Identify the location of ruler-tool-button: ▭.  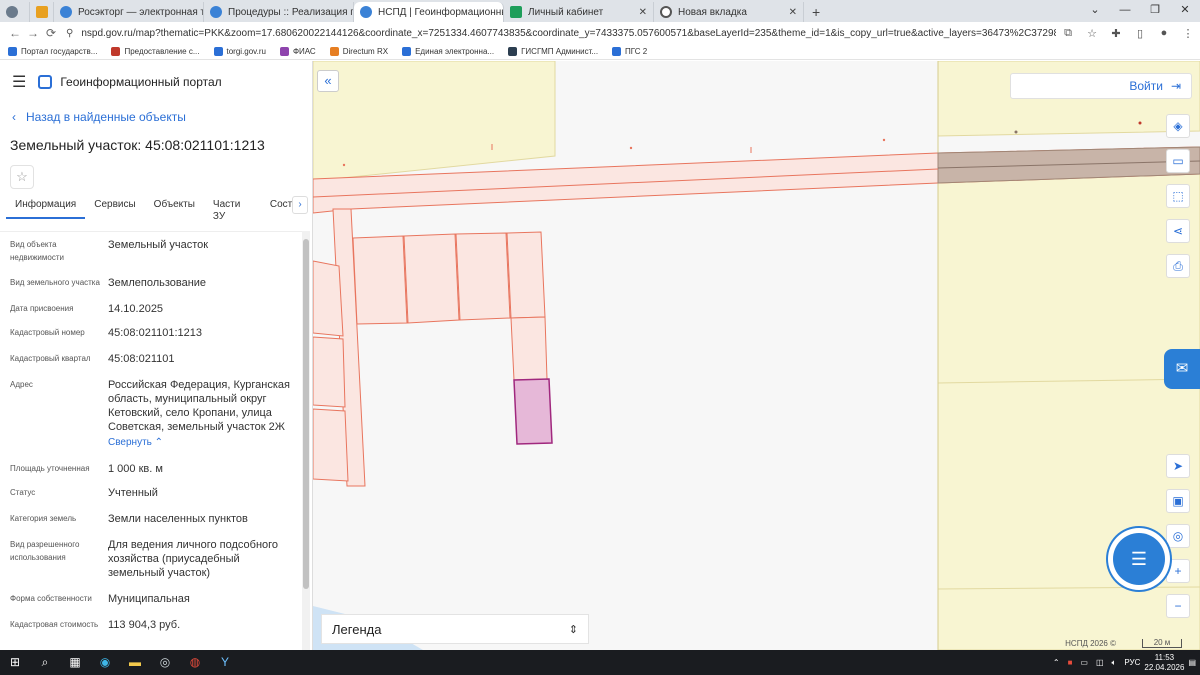
(1178, 161).